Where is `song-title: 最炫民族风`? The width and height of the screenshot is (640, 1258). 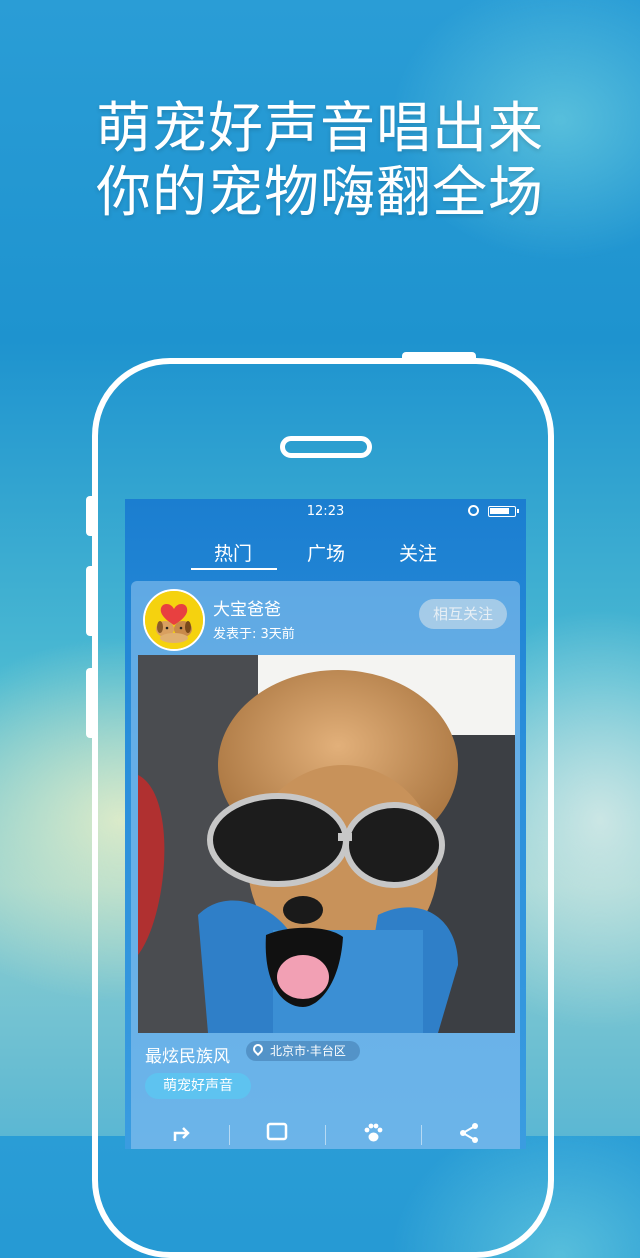 song-title: 最炫民族风 is located at coordinates (187, 1057).